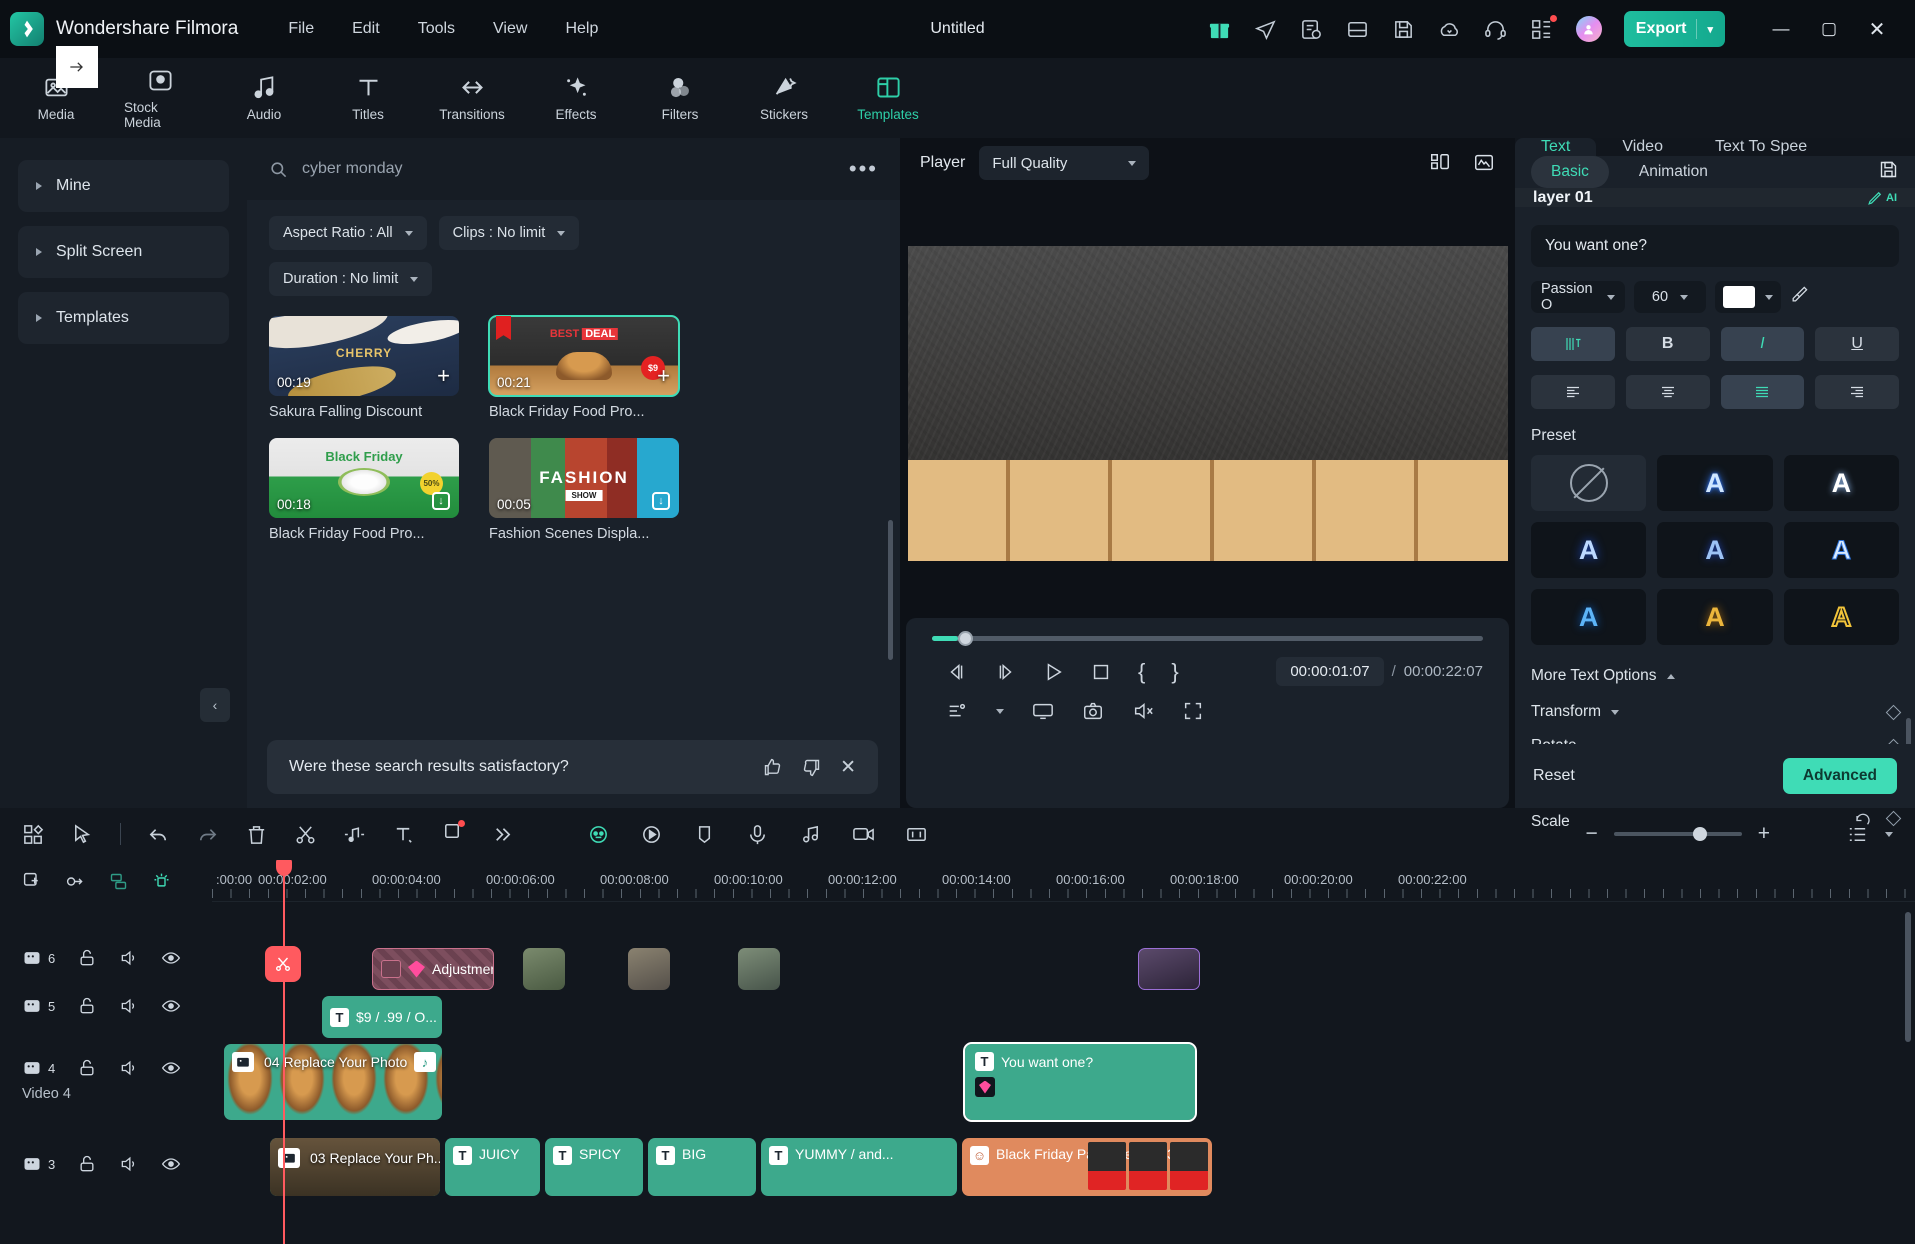 The image size is (1915, 1244). I want to click on keyframe-icon, so click(161, 881).